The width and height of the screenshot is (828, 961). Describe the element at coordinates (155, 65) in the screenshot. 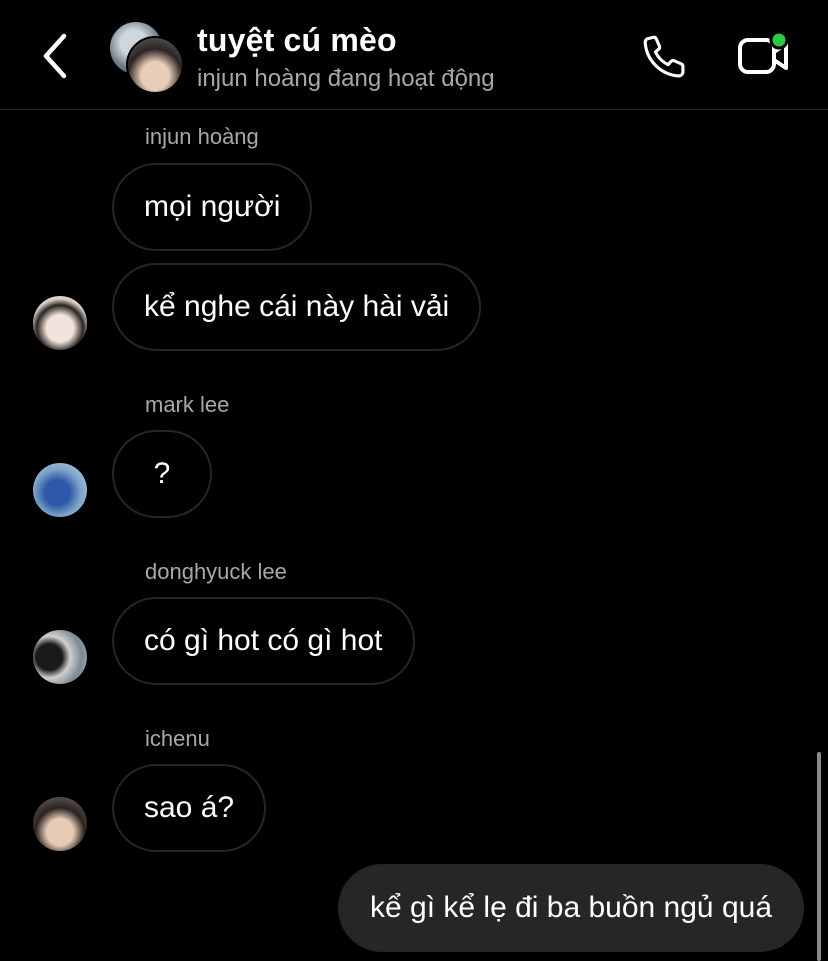

I see `group-avatar-front` at that location.